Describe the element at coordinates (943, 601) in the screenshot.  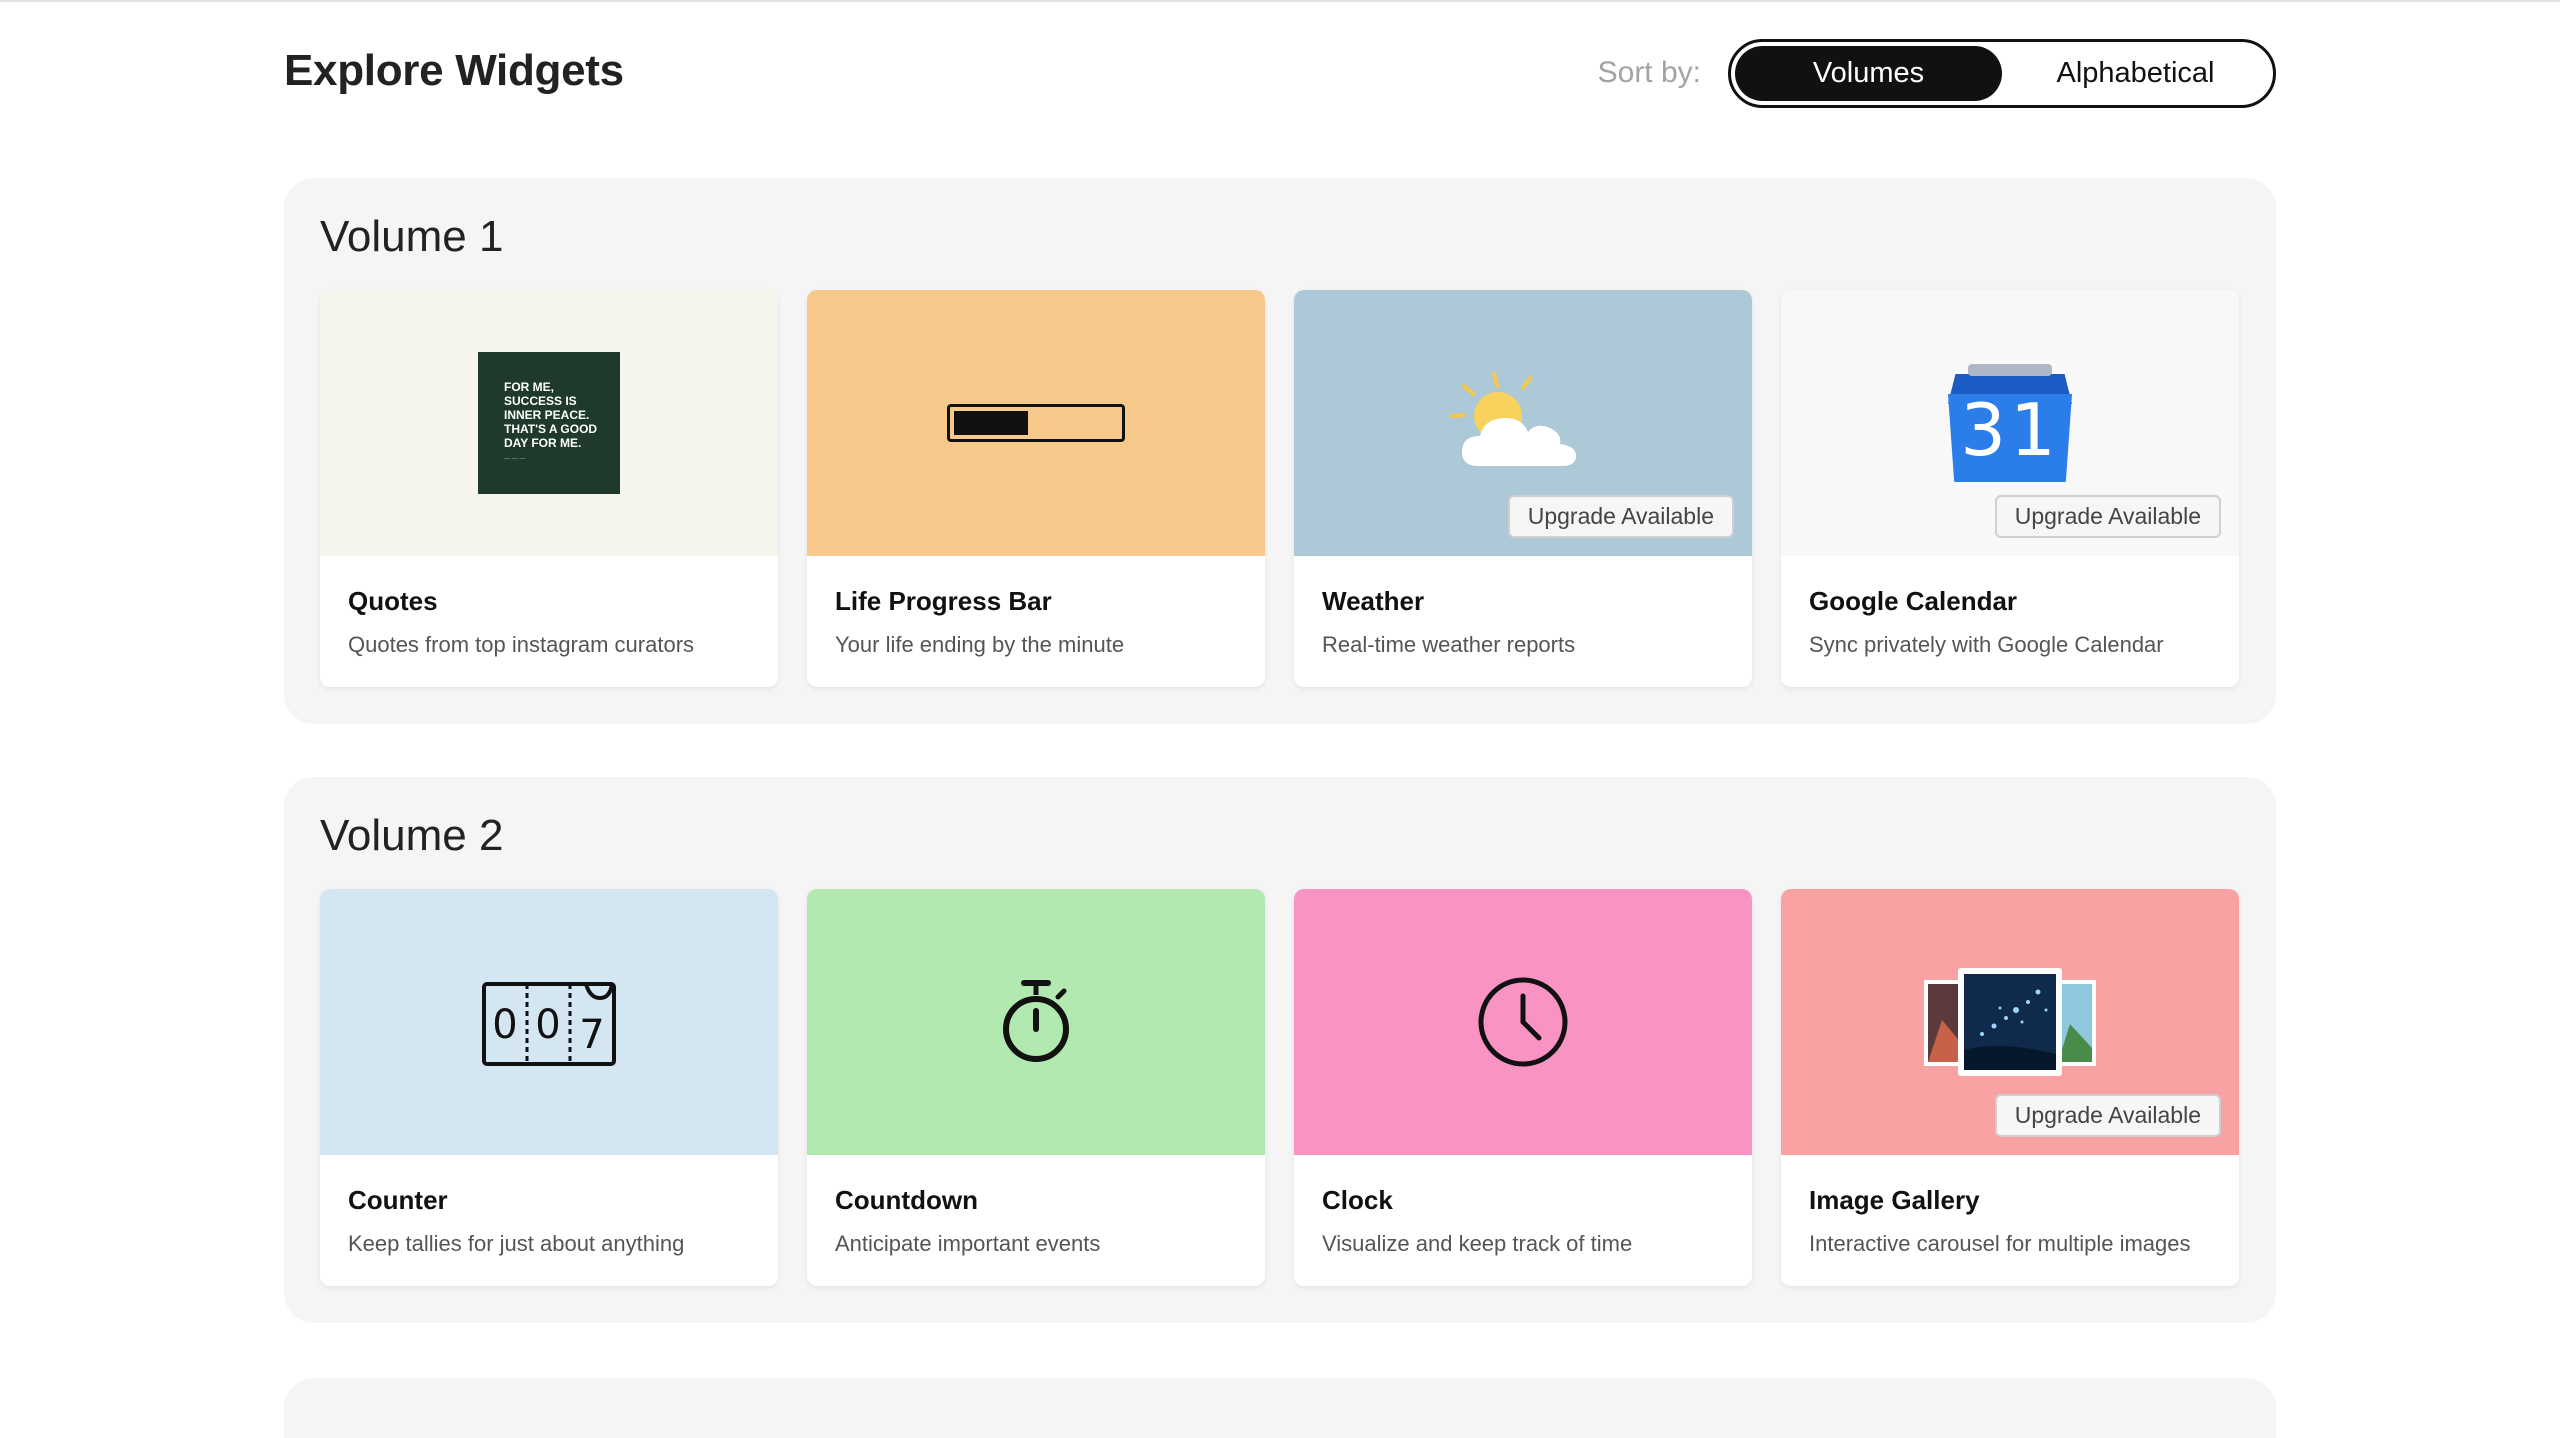
I see `card-title: Life Progress Bar` at that location.